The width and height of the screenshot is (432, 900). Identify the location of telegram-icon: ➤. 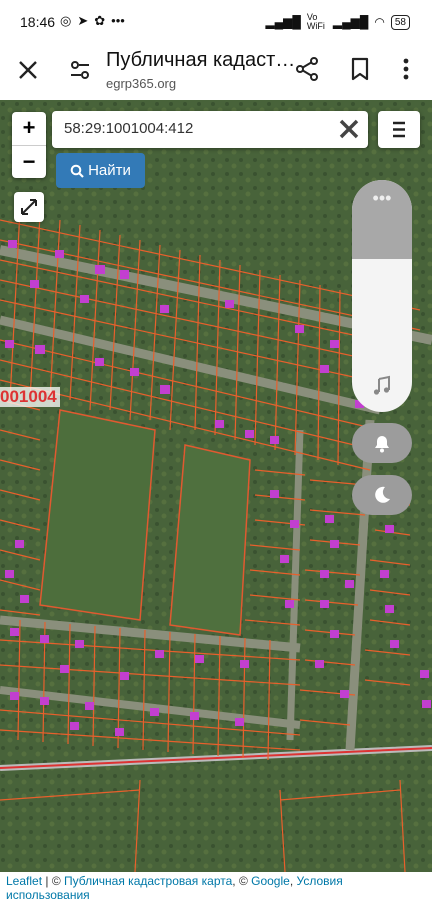
(83, 20).